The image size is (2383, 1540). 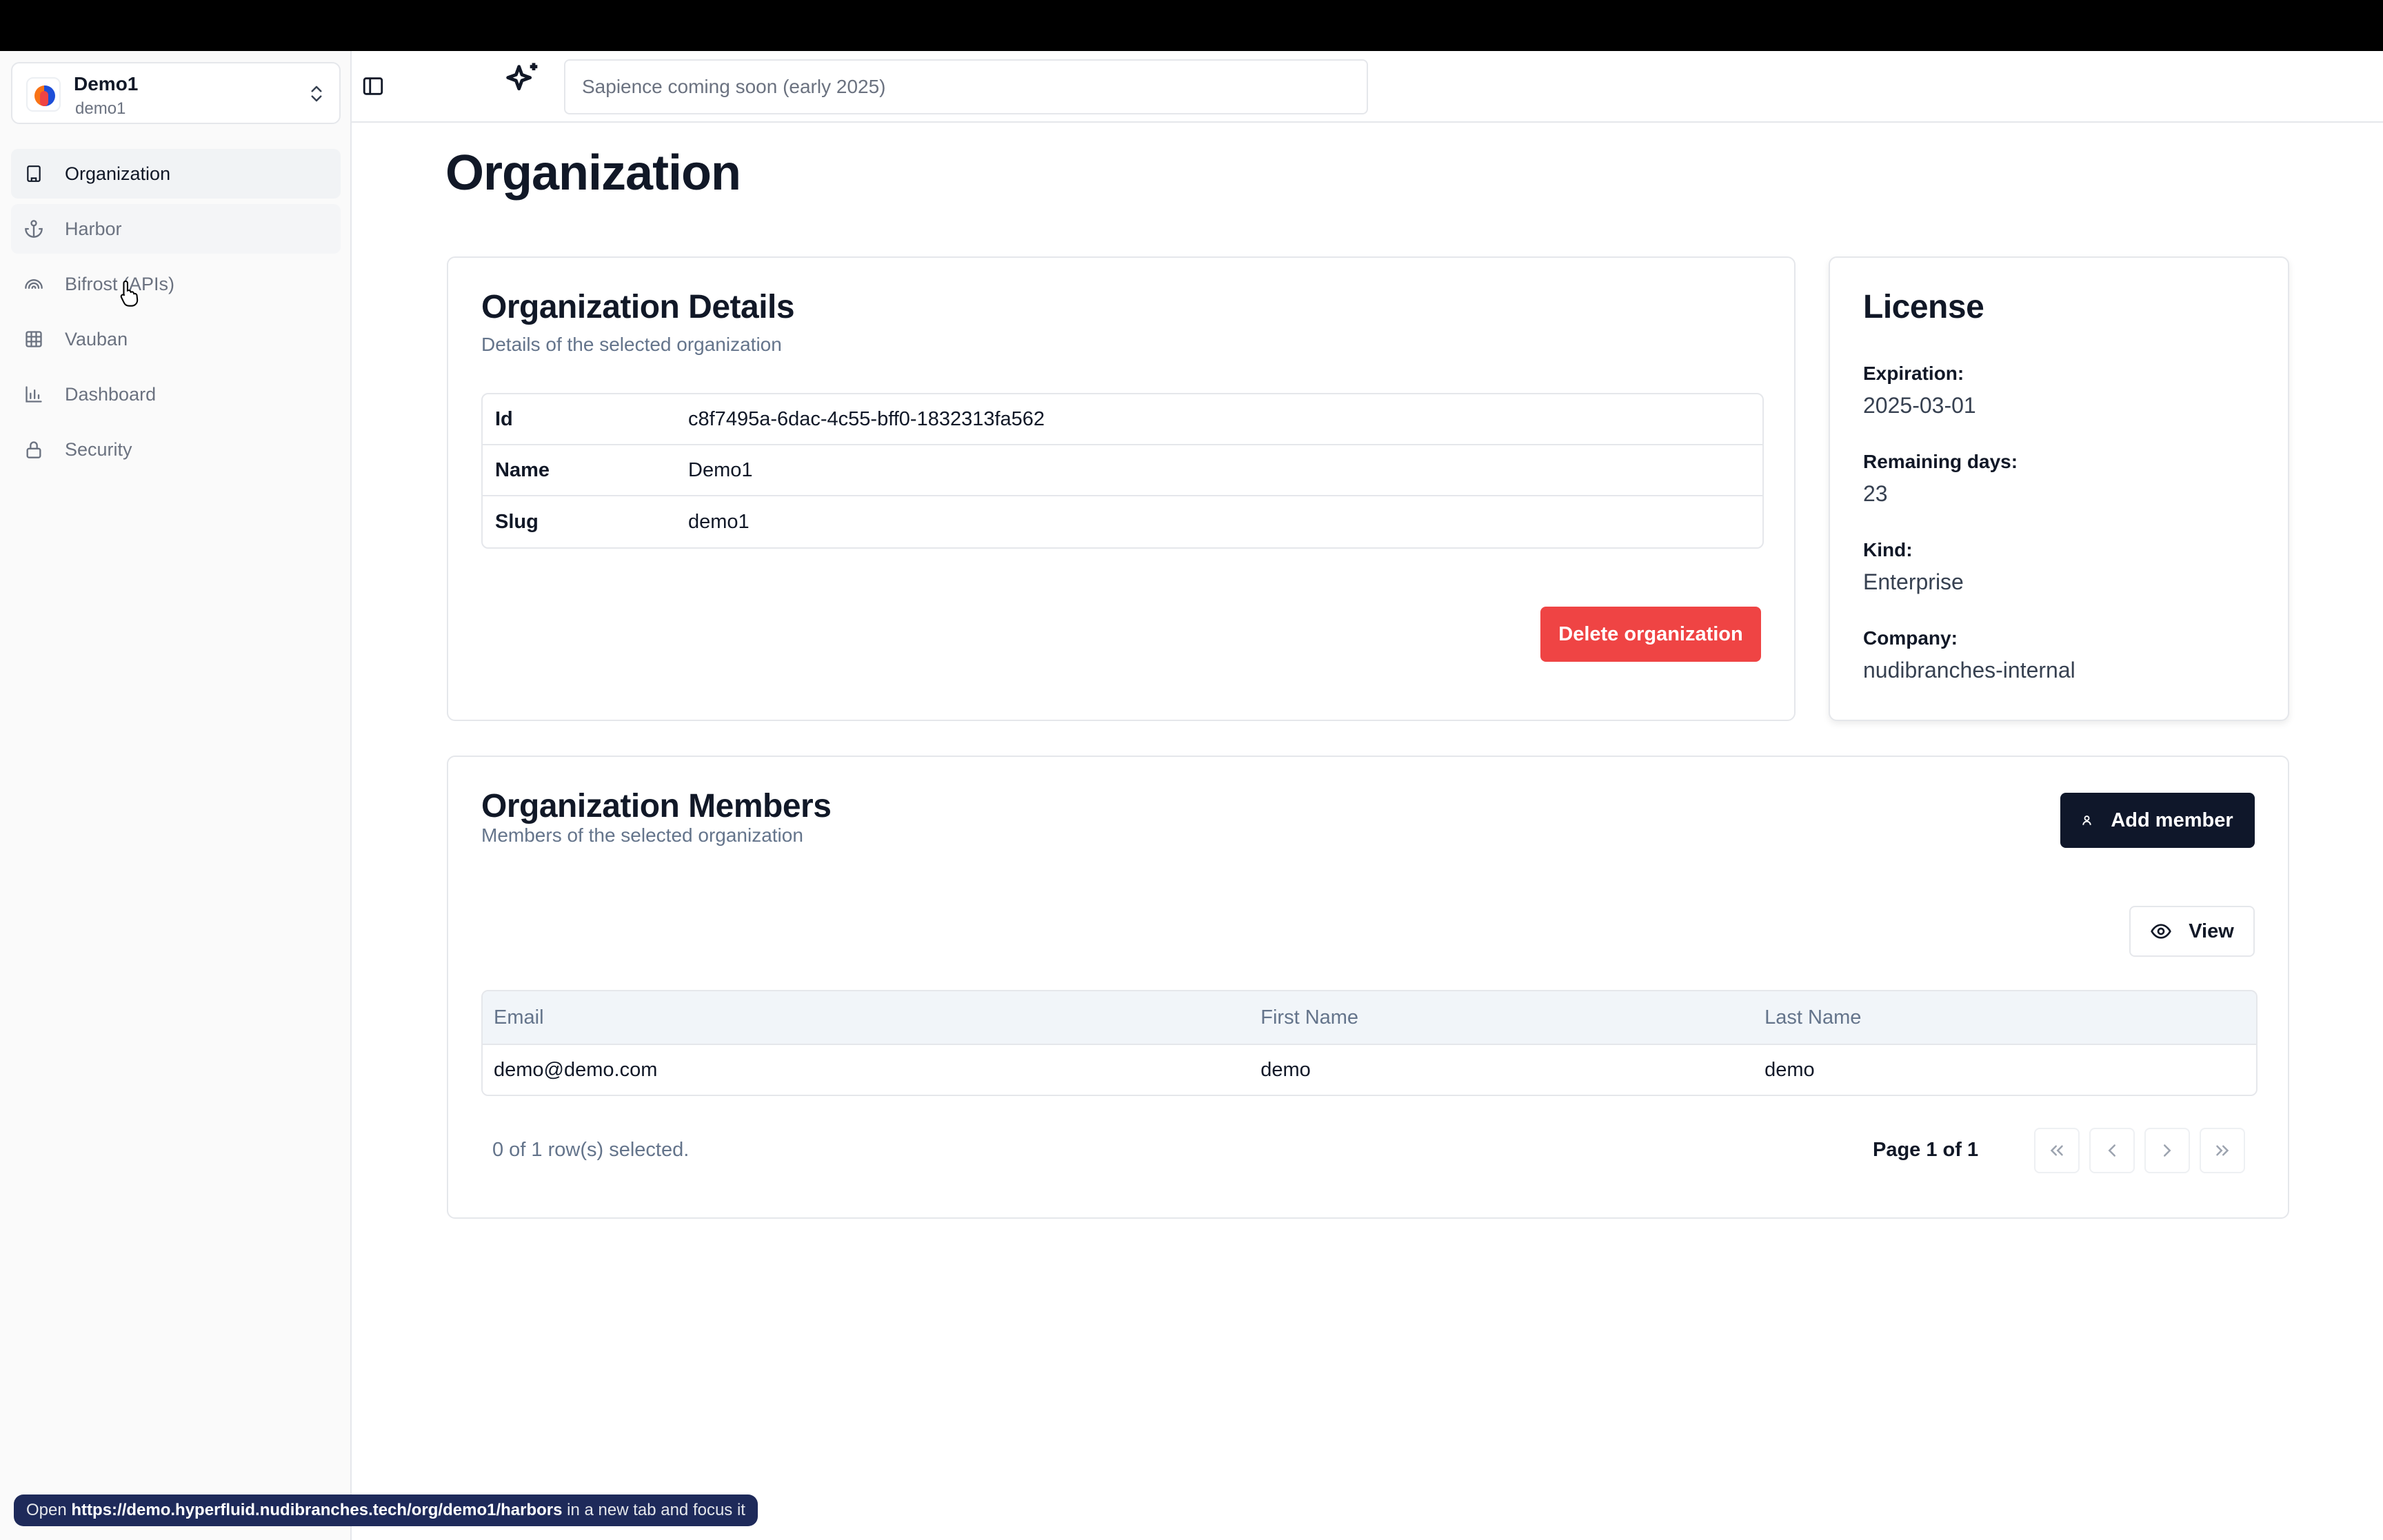 What do you see at coordinates (1369, 1070) in the screenshot?
I see `table-row: demo@demo.com demo demo` at bounding box center [1369, 1070].